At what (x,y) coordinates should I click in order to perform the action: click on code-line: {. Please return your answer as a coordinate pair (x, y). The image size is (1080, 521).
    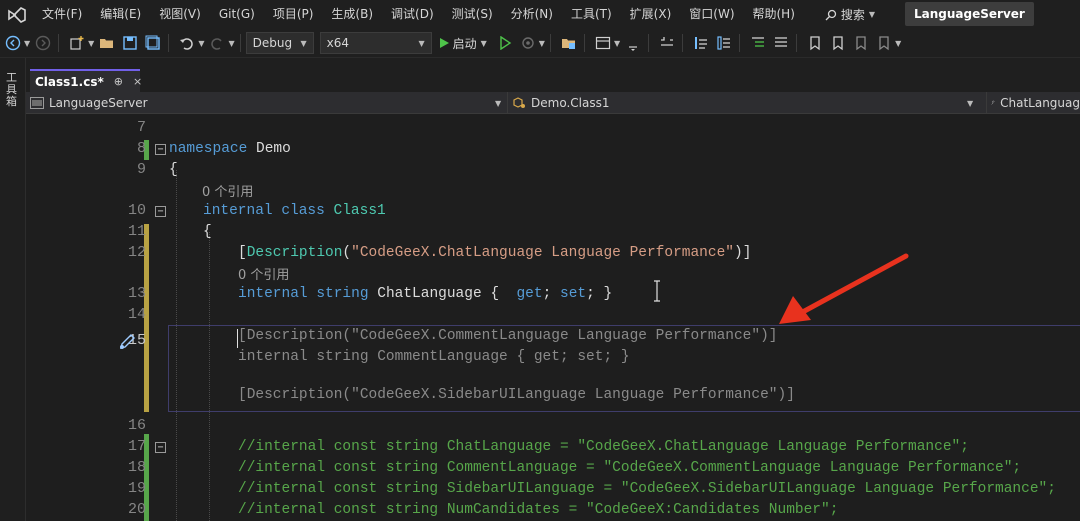
    Looking at the image, I should click on (173, 170).